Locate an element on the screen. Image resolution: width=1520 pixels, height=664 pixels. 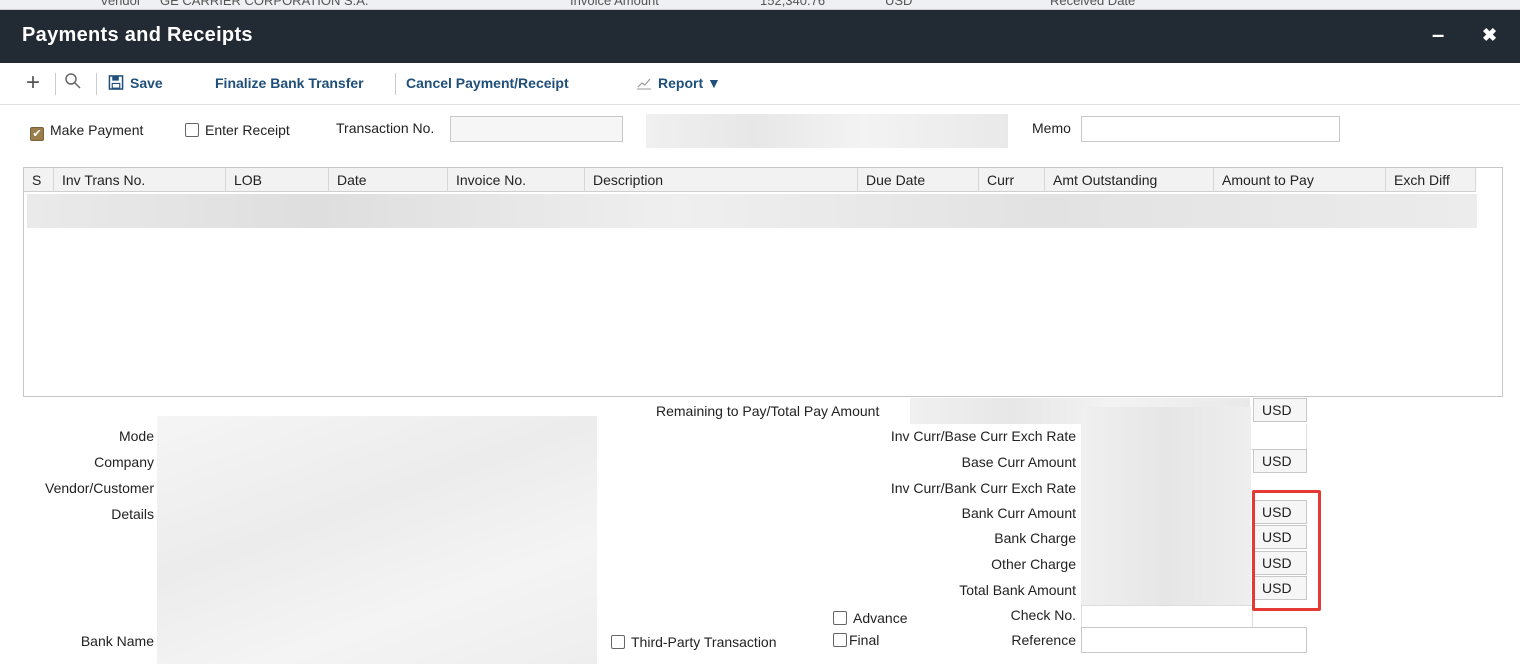
base-curr-currency: USD is located at coordinates (1280, 461).